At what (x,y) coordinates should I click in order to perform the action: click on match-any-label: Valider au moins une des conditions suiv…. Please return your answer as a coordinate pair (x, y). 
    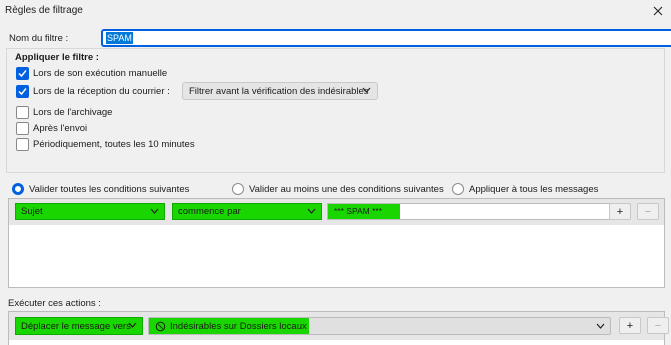
    Looking at the image, I should click on (346, 189).